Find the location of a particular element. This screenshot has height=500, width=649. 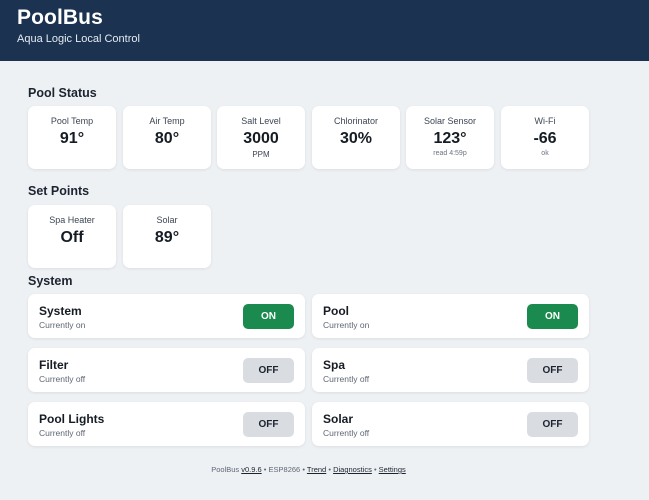

section-title-system: System is located at coordinates (50, 281).